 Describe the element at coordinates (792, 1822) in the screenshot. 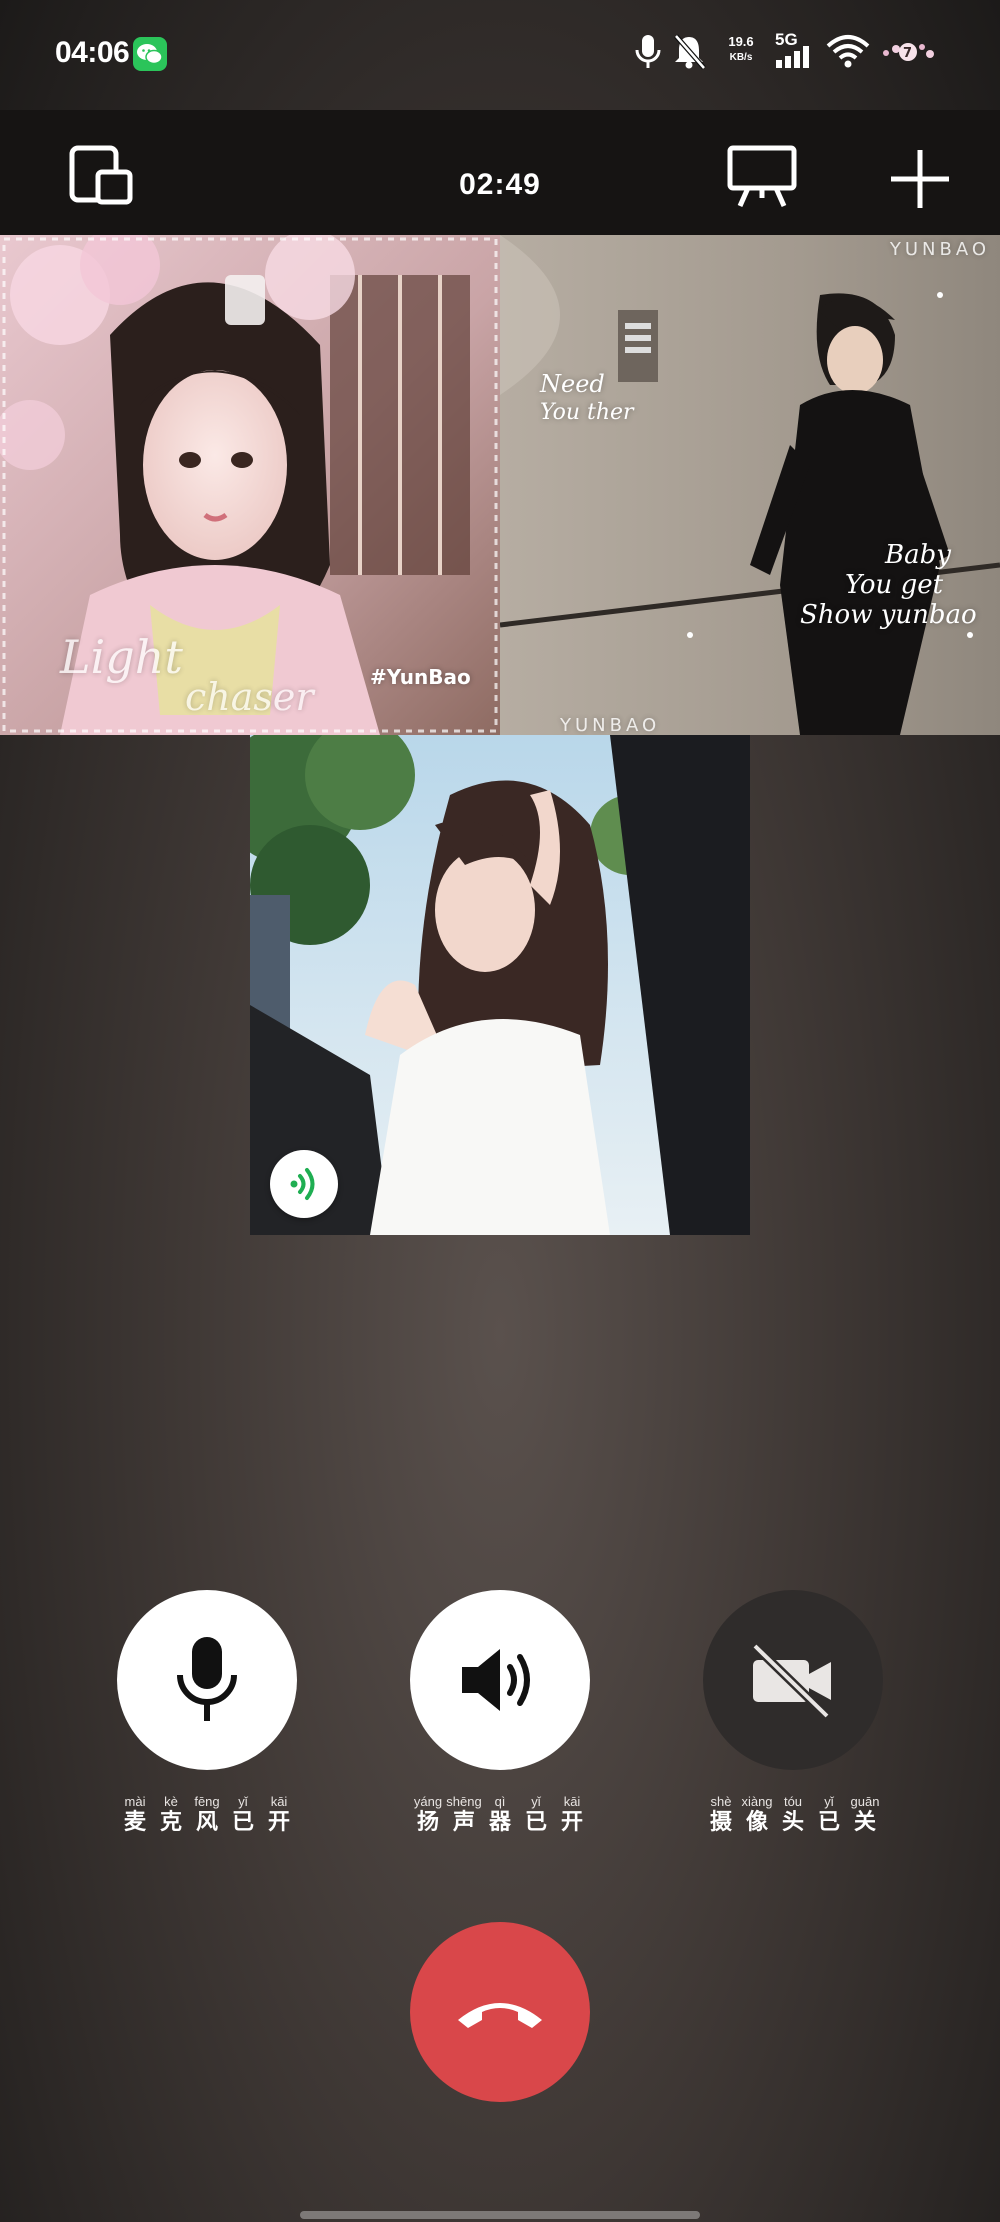

I see `hanzi: 头` at that location.